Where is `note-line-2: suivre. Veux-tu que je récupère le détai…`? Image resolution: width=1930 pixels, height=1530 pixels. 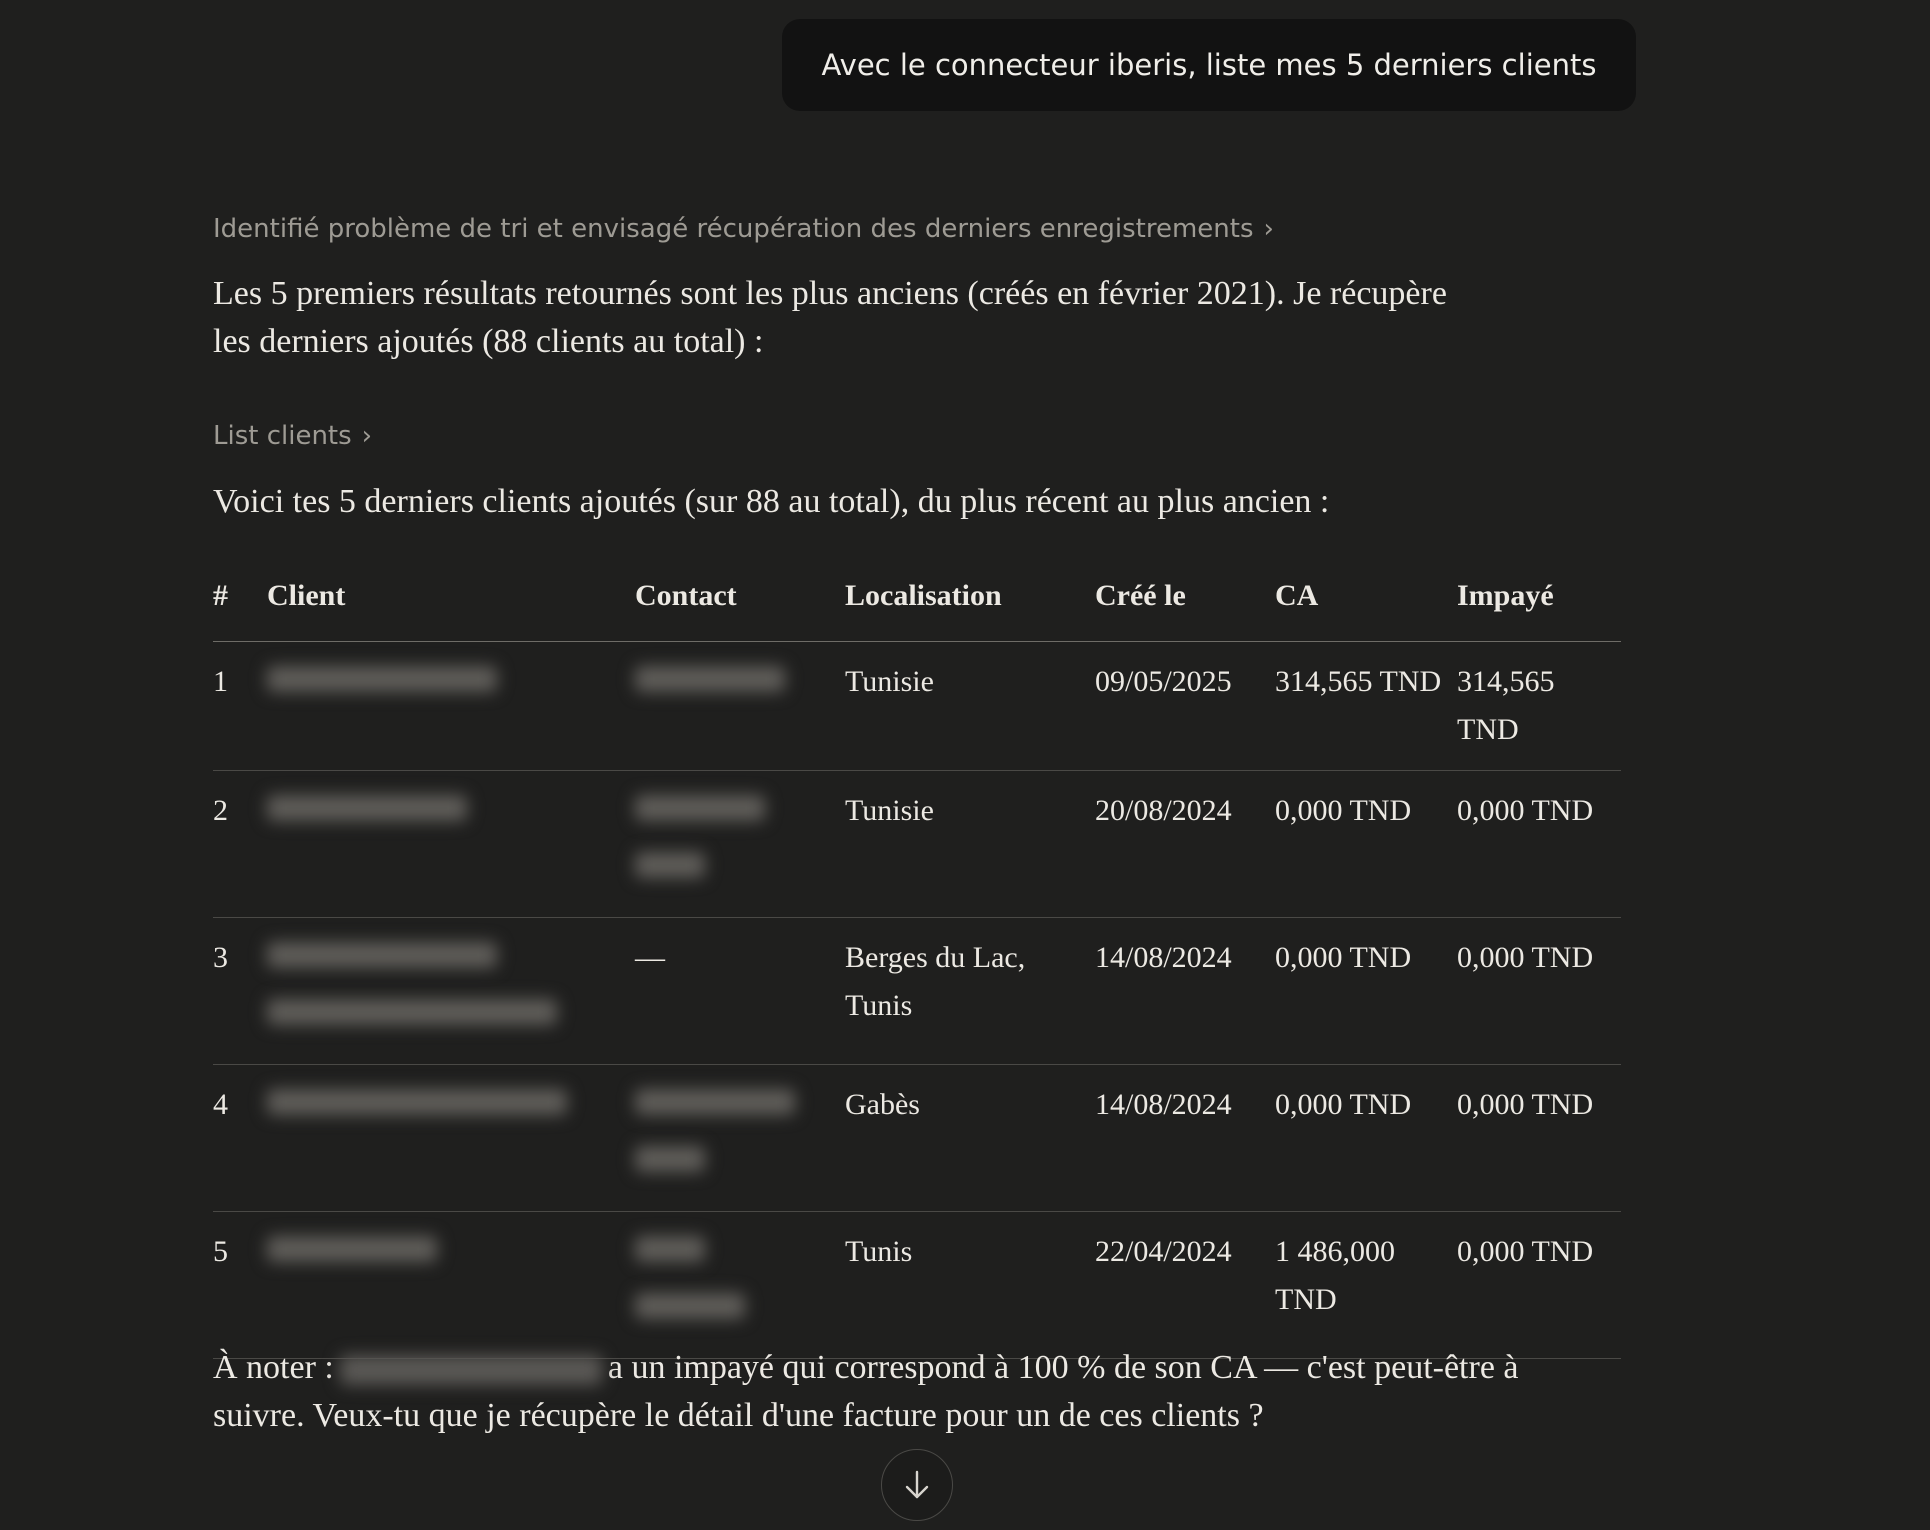 note-line-2: suivre. Veux-tu que je récupère le détai… is located at coordinates (738, 1415).